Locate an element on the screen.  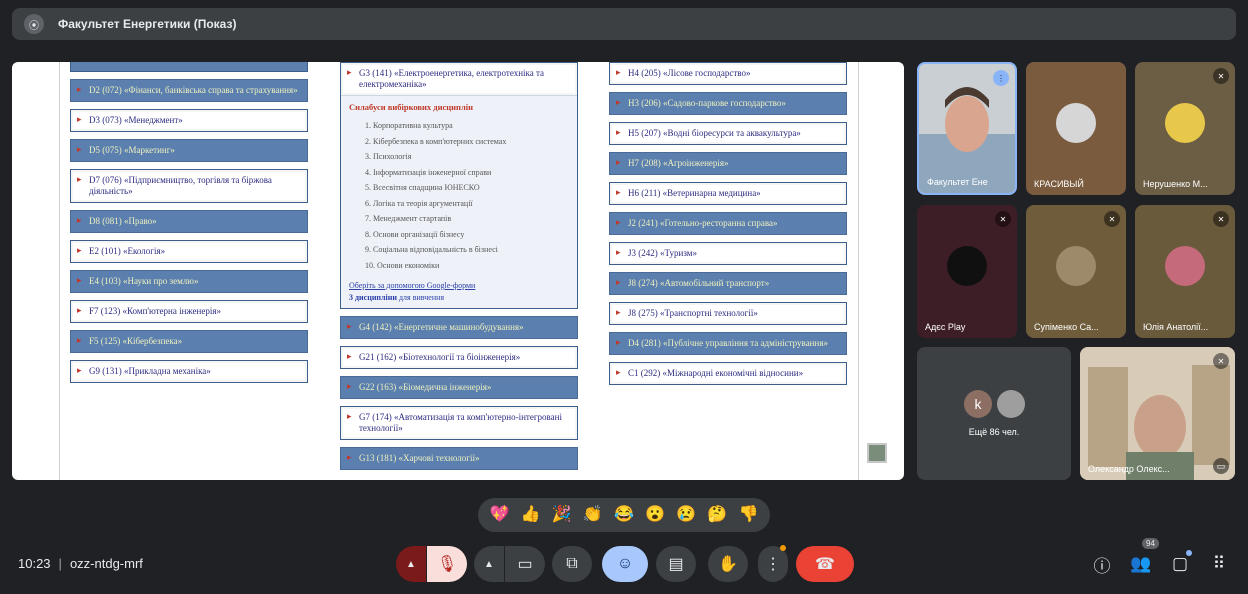
apps-grid-icon: ⠿ is located at coordinates (1219, 563).